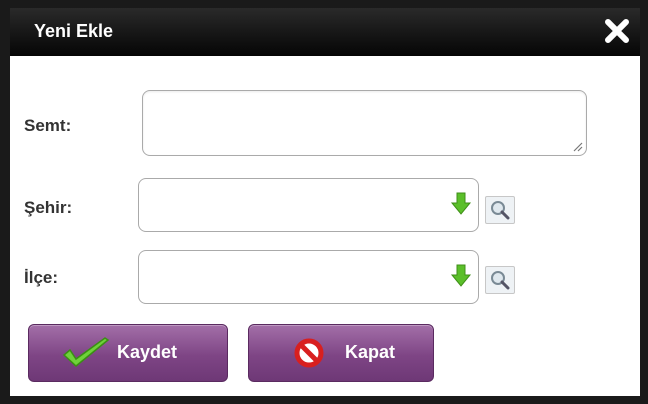 The height and width of the screenshot is (404, 648). Describe the element at coordinates (325, 32) in the screenshot. I see `dialog-titlebar: Yeni Ekle` at that location.